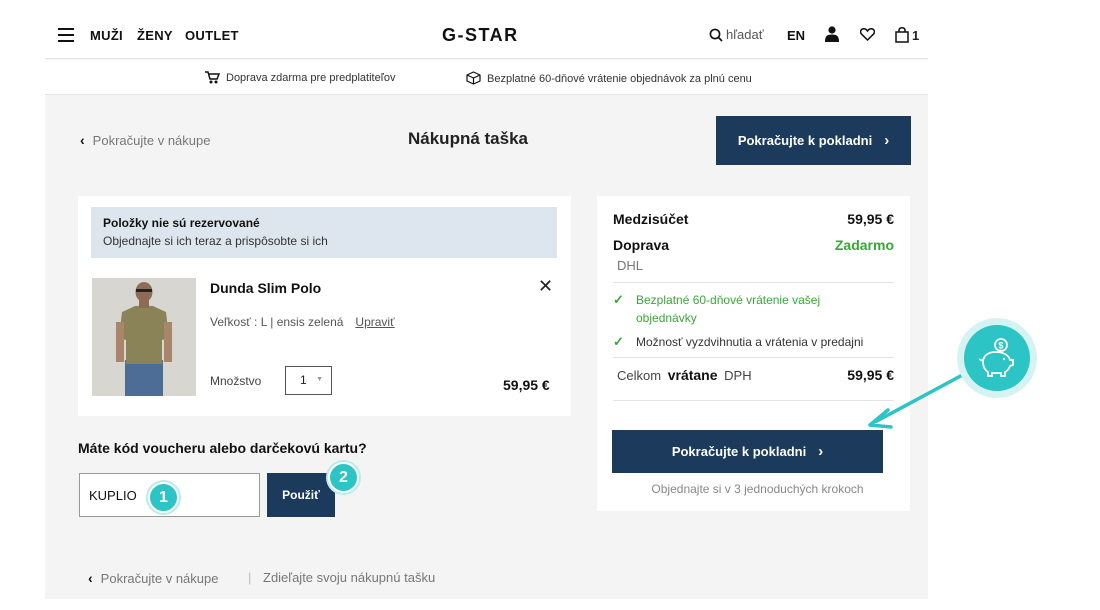 The height and width of the screenshot is (610, 1100). What do you see at coordinates (738, 375) in the screenshot?
I see `total-suffix: DPH` at bounding box center [738, 375].